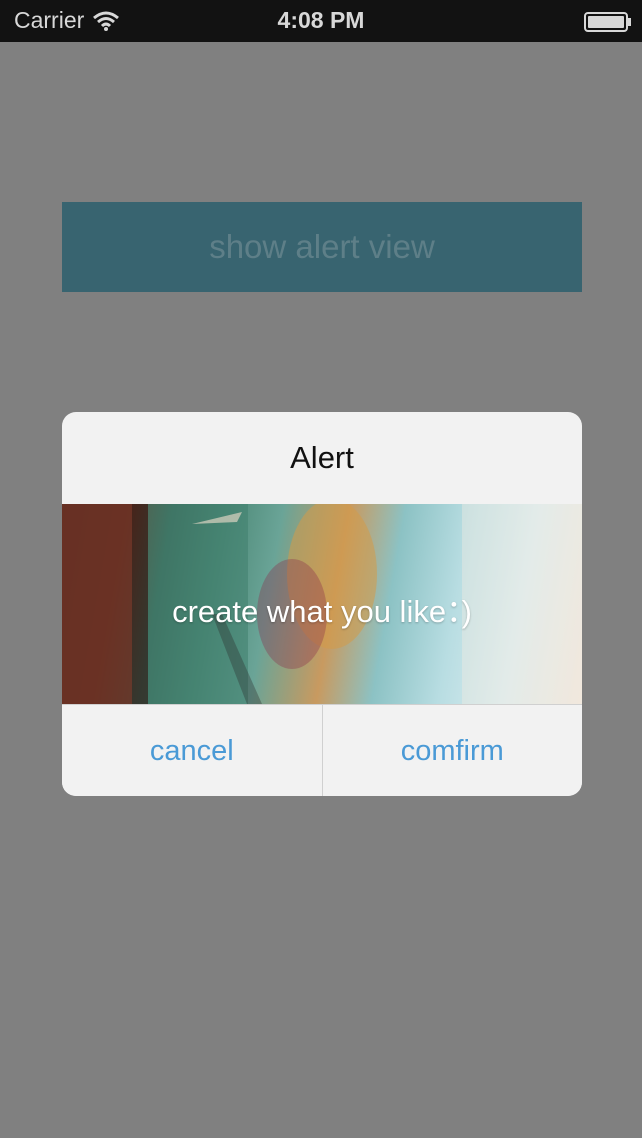 Image resolution: width=642 pixels, height=1138 pixels. I want to click on battery-icon, so click(607, 22).